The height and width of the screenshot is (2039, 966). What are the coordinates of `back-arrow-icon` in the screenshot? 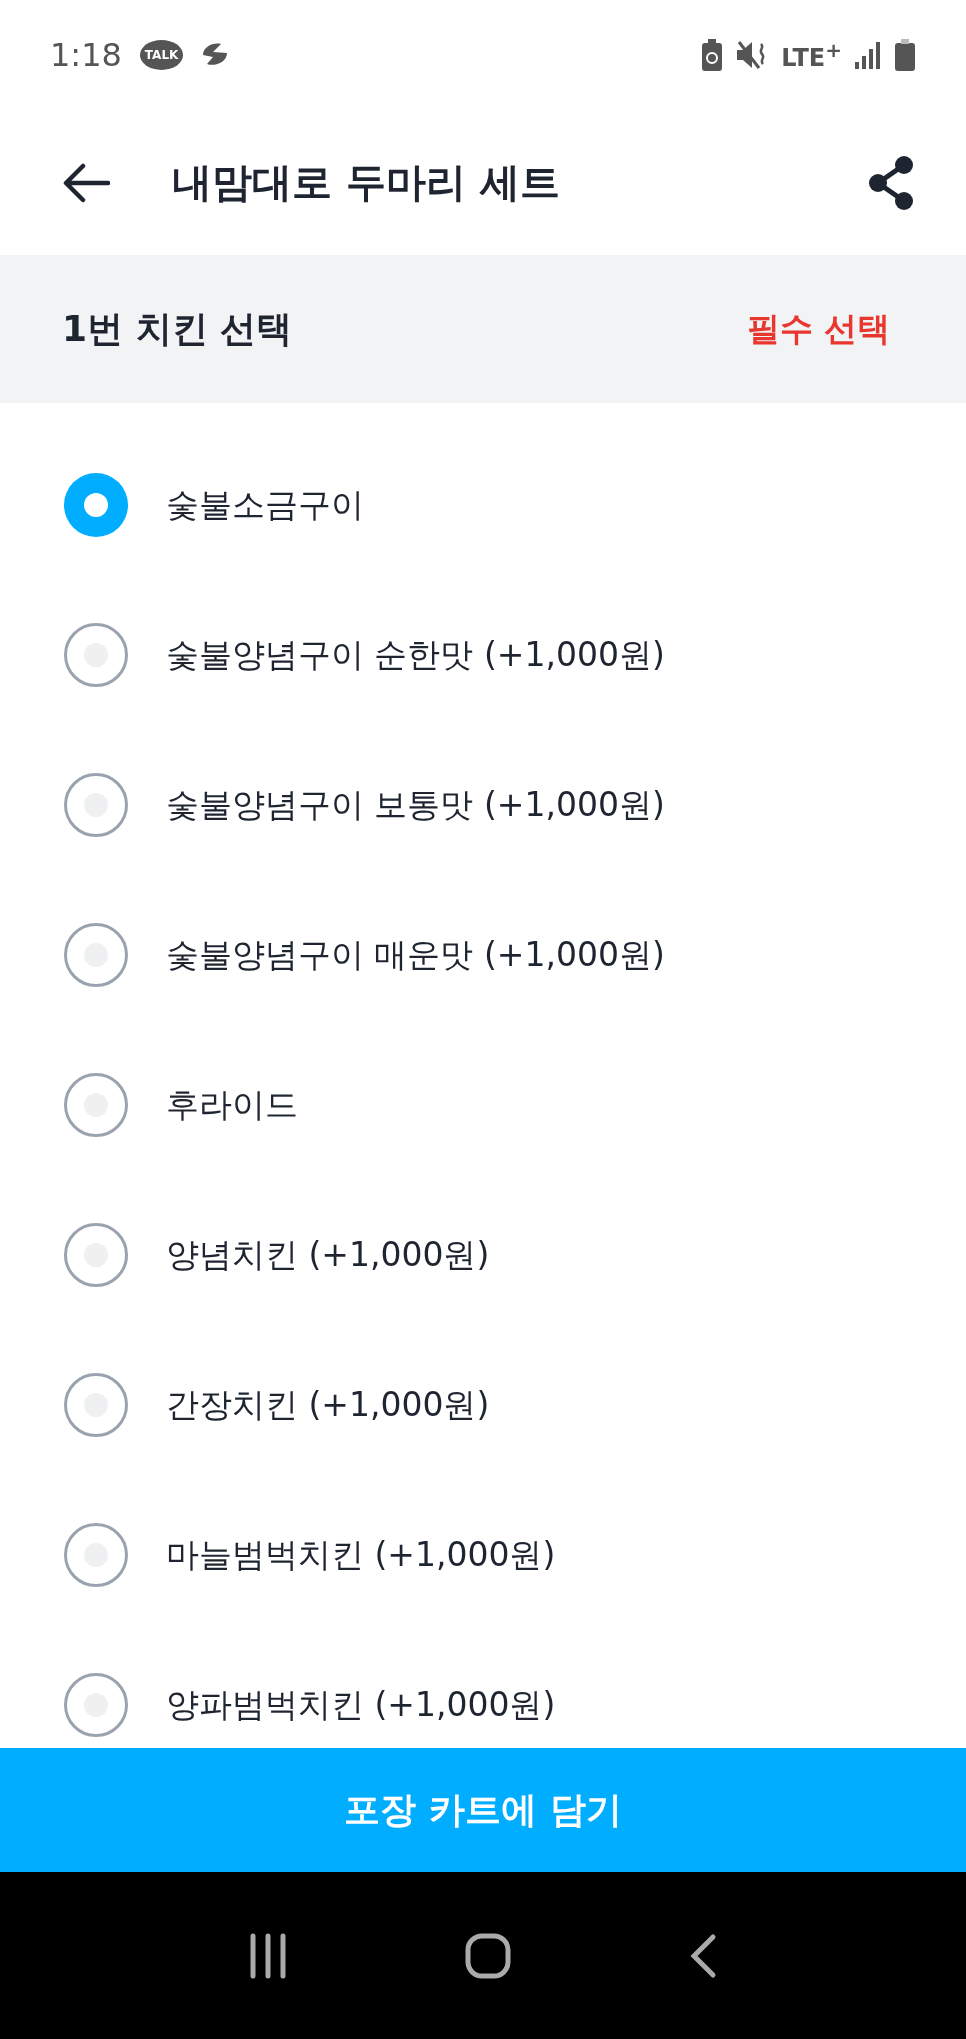 It's located at (86, 182).